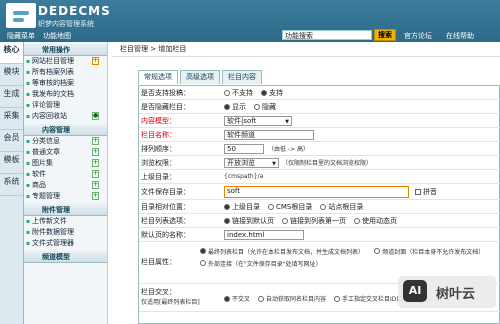 Image resolution: width=500 pixels, height=324 pixels. I want to click on left-tab-system: 系统, so click(11, 185).